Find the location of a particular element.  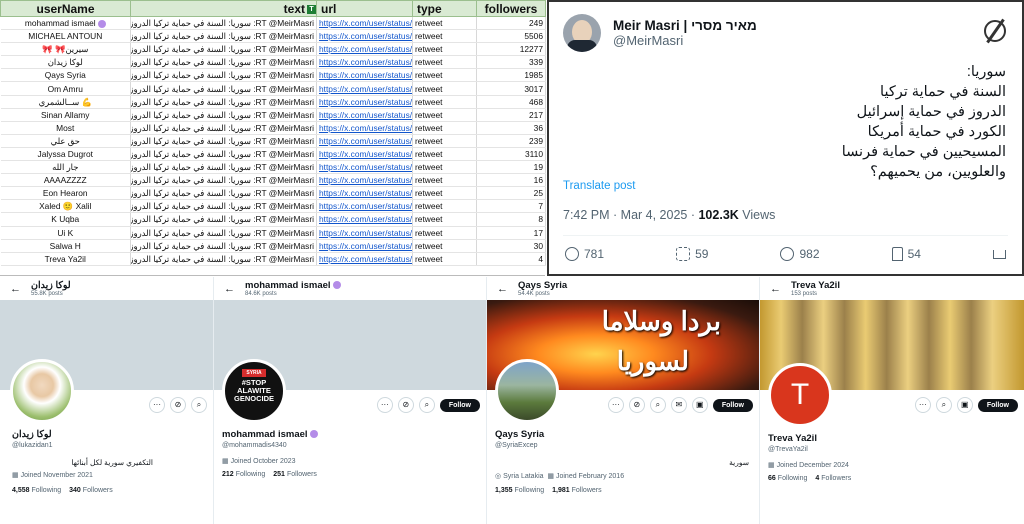

cell-followers: 25 is located at coordinates (511, 193).